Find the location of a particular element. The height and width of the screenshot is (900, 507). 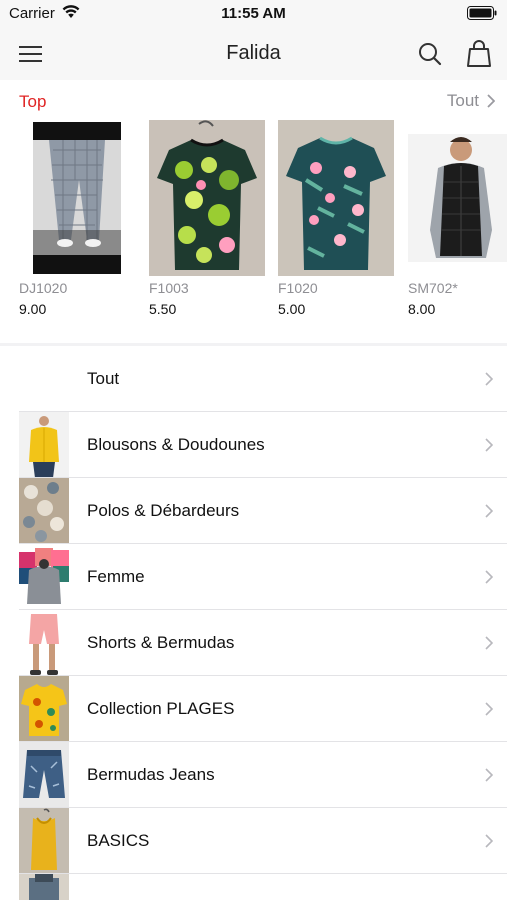

category-item-plages: Collection PLAGES is located at coordinates (253, 709).